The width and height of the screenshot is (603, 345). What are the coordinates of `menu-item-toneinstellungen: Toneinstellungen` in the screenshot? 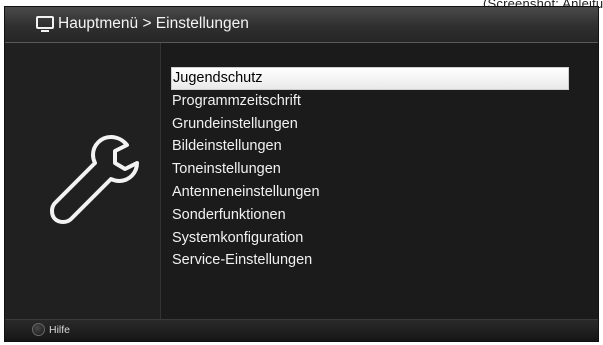 It's located at (371, 169).